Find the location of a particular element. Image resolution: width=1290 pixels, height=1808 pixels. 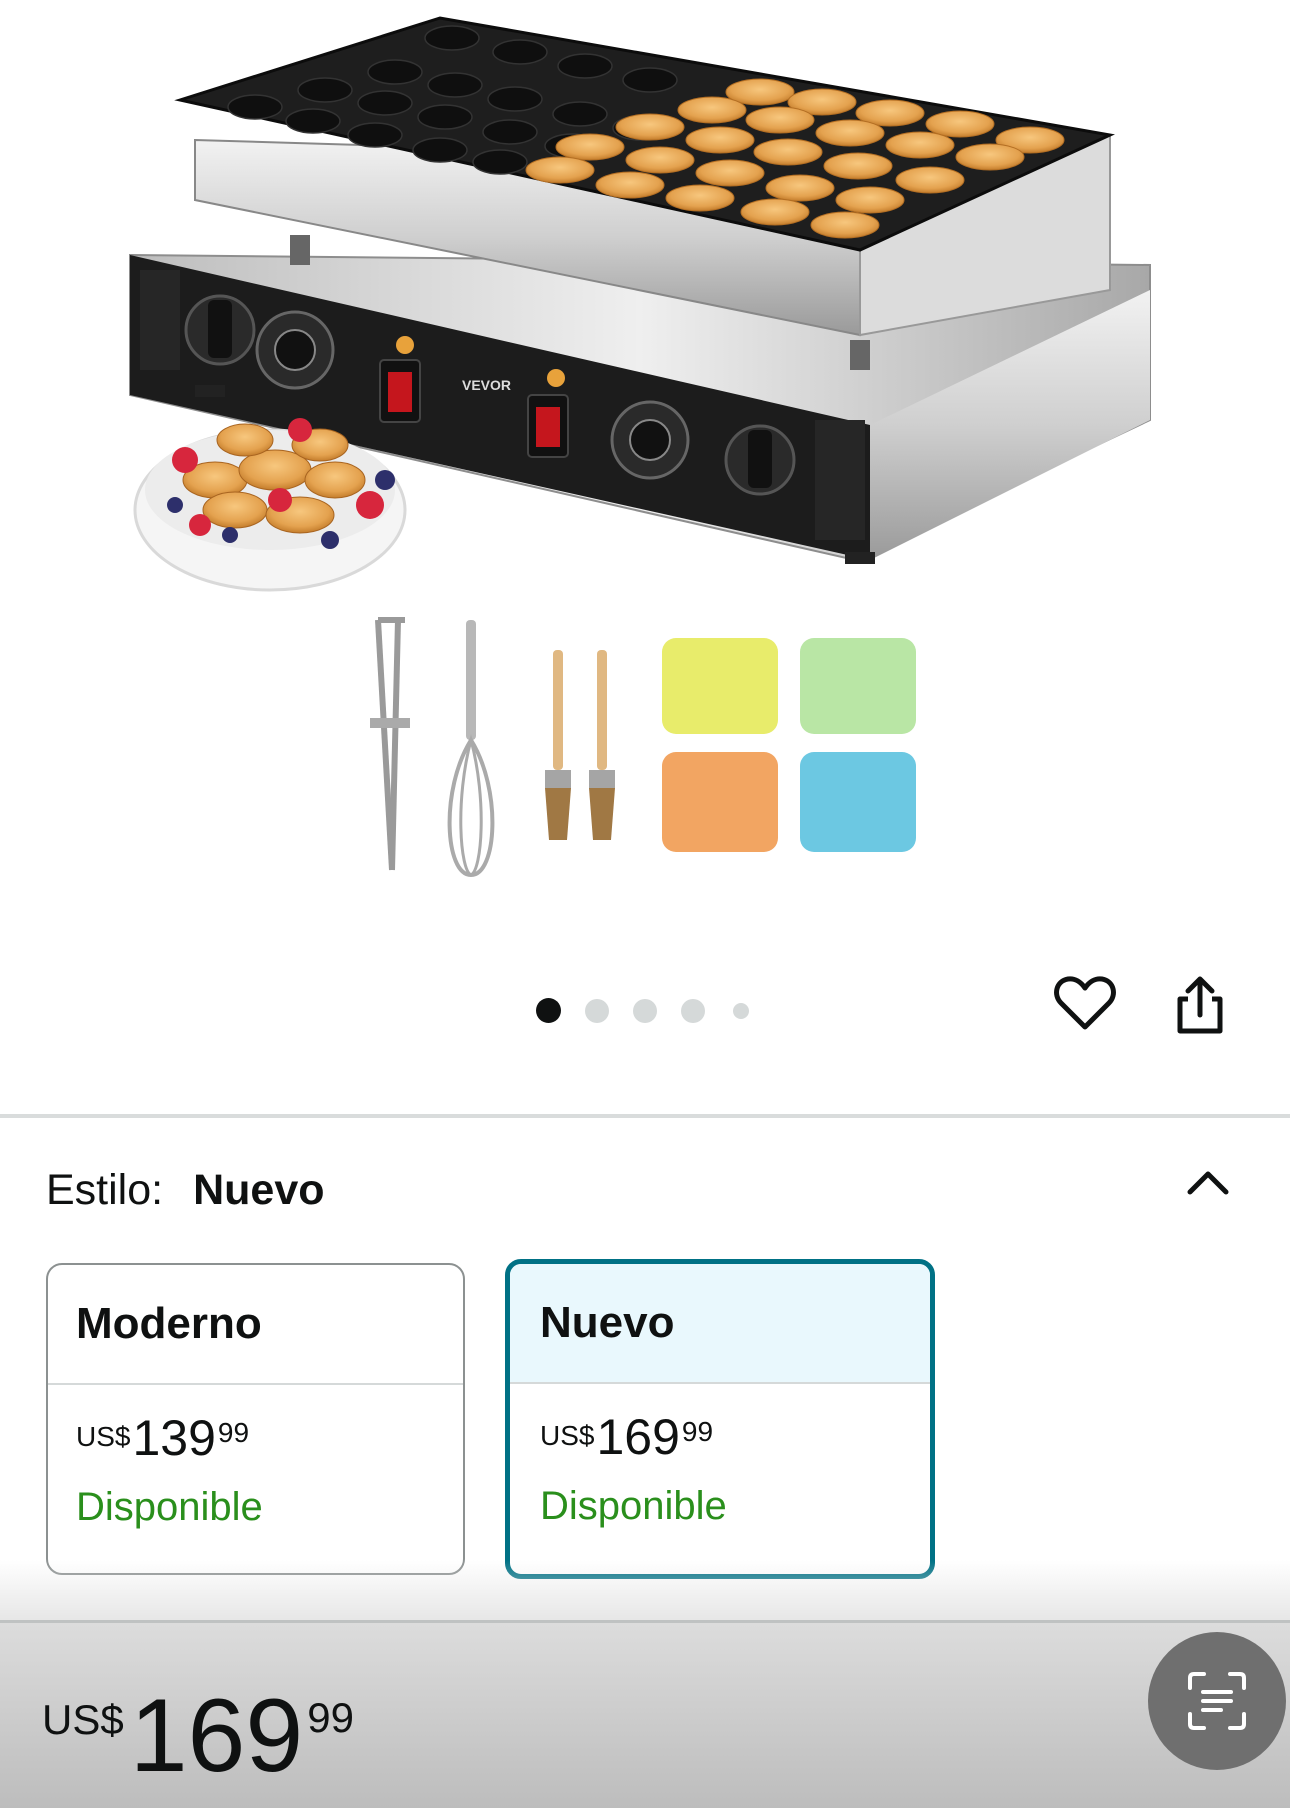

collapse-style-selector-button is located at coordinates (1208, 1182).